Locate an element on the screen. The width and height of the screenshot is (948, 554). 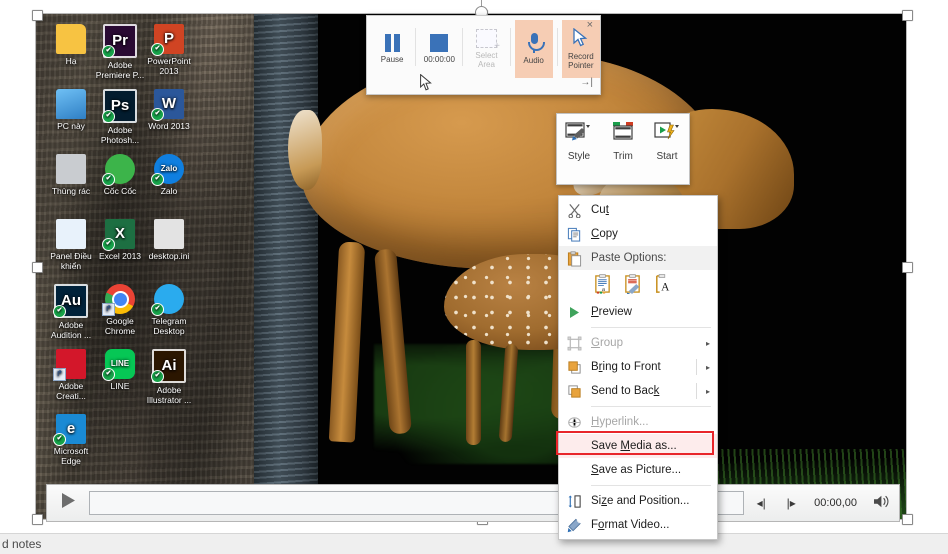
media-playback-bar: ◂| |▸ 00:00,00 is located at coordinates (473, 503).